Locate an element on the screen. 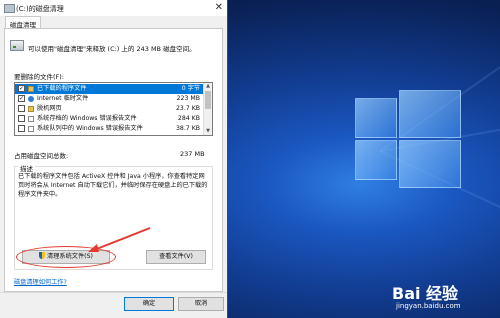 This screenshot has width=500, height=318. watermark-url: jingyan.baidu.com is located at coordinates (428, 306).